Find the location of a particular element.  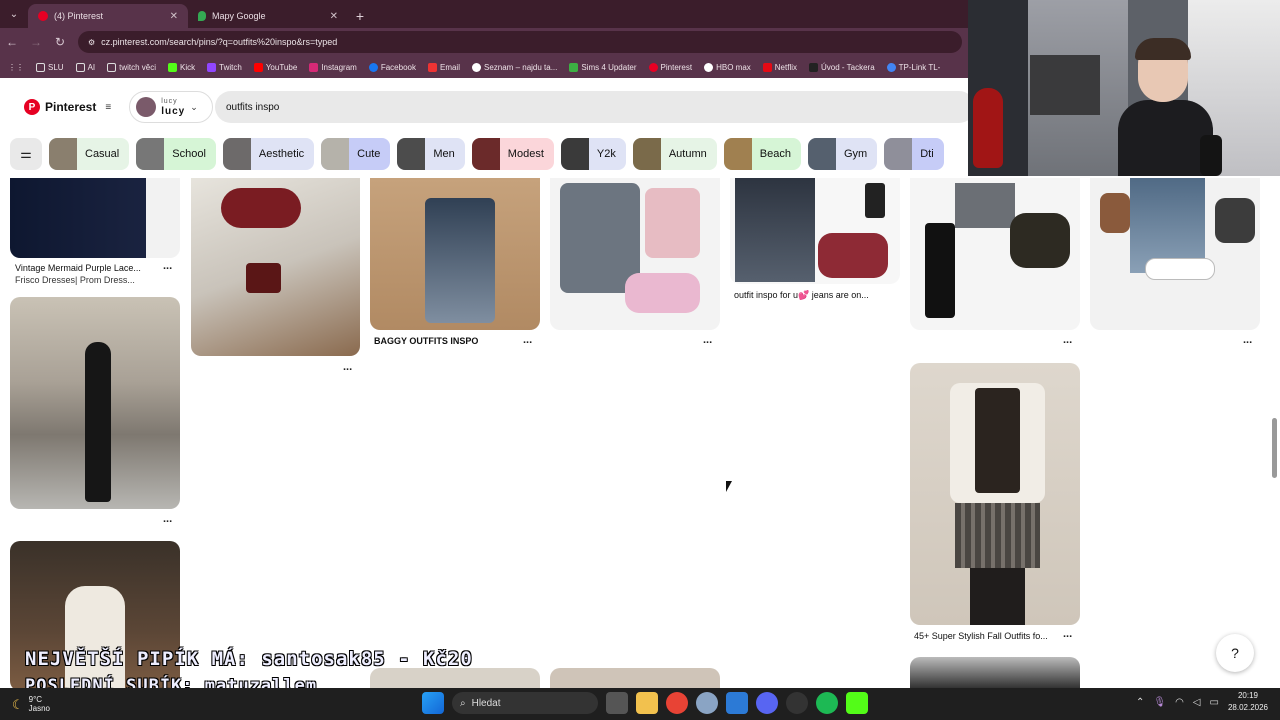

bookmark-youtube: YouTube is located at coordinates (275, 67).